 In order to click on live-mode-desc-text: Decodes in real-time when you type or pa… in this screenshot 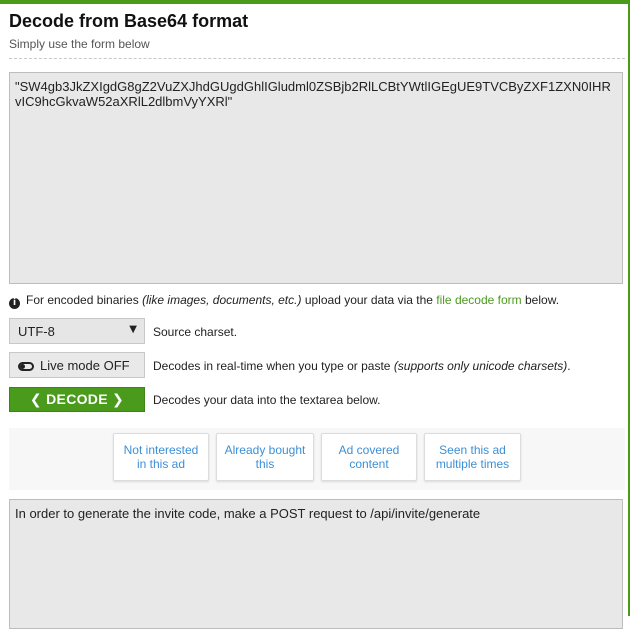, I will do `click(272, 366)`.